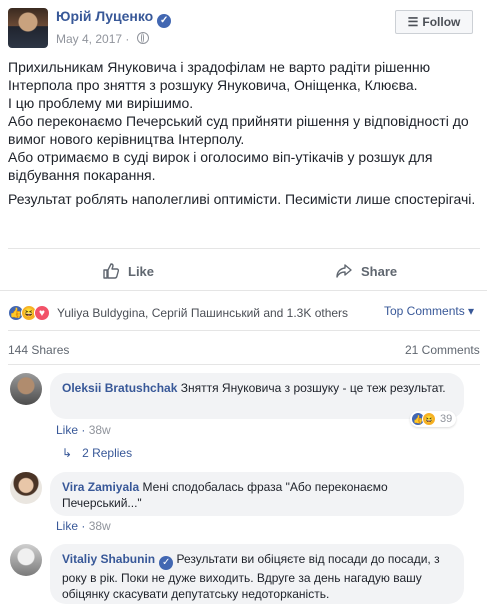  I want to click on like-button: Like, so click(128, 271).